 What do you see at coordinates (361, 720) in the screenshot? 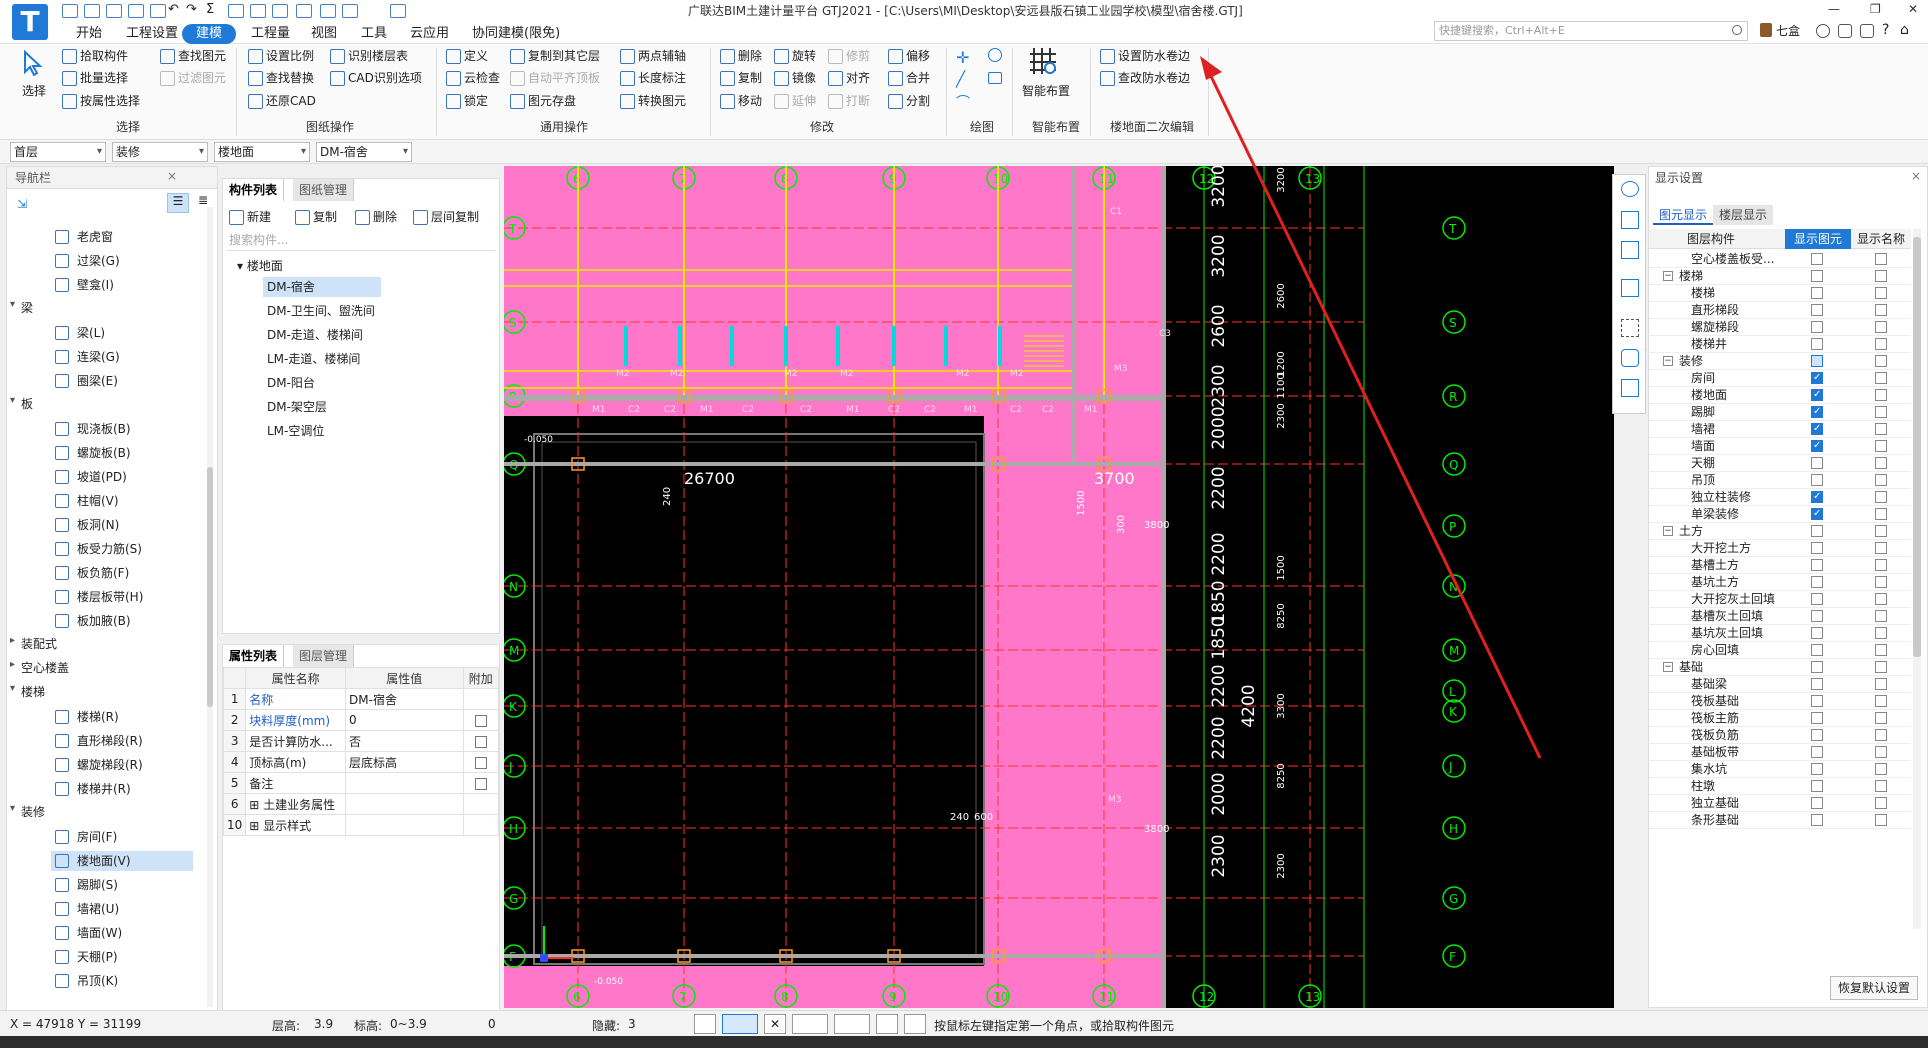
I see `property-row: 2 块料厚度(mm) 0` at bounding box center [361, 720].